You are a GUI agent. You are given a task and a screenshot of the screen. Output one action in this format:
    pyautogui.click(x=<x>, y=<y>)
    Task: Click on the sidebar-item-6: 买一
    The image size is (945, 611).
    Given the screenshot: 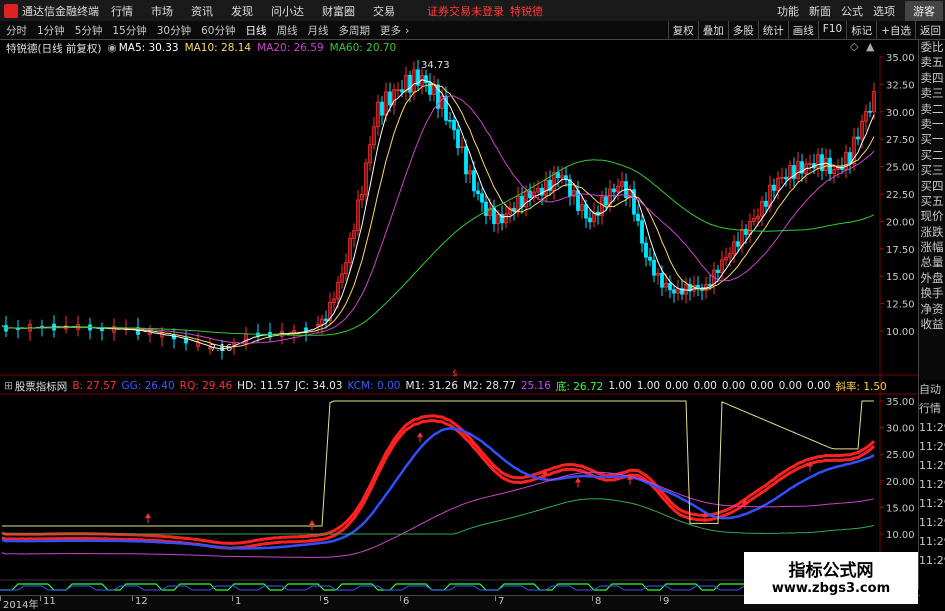 What is the action you would take?
    pyautogui.click(x=932, y=139)
    